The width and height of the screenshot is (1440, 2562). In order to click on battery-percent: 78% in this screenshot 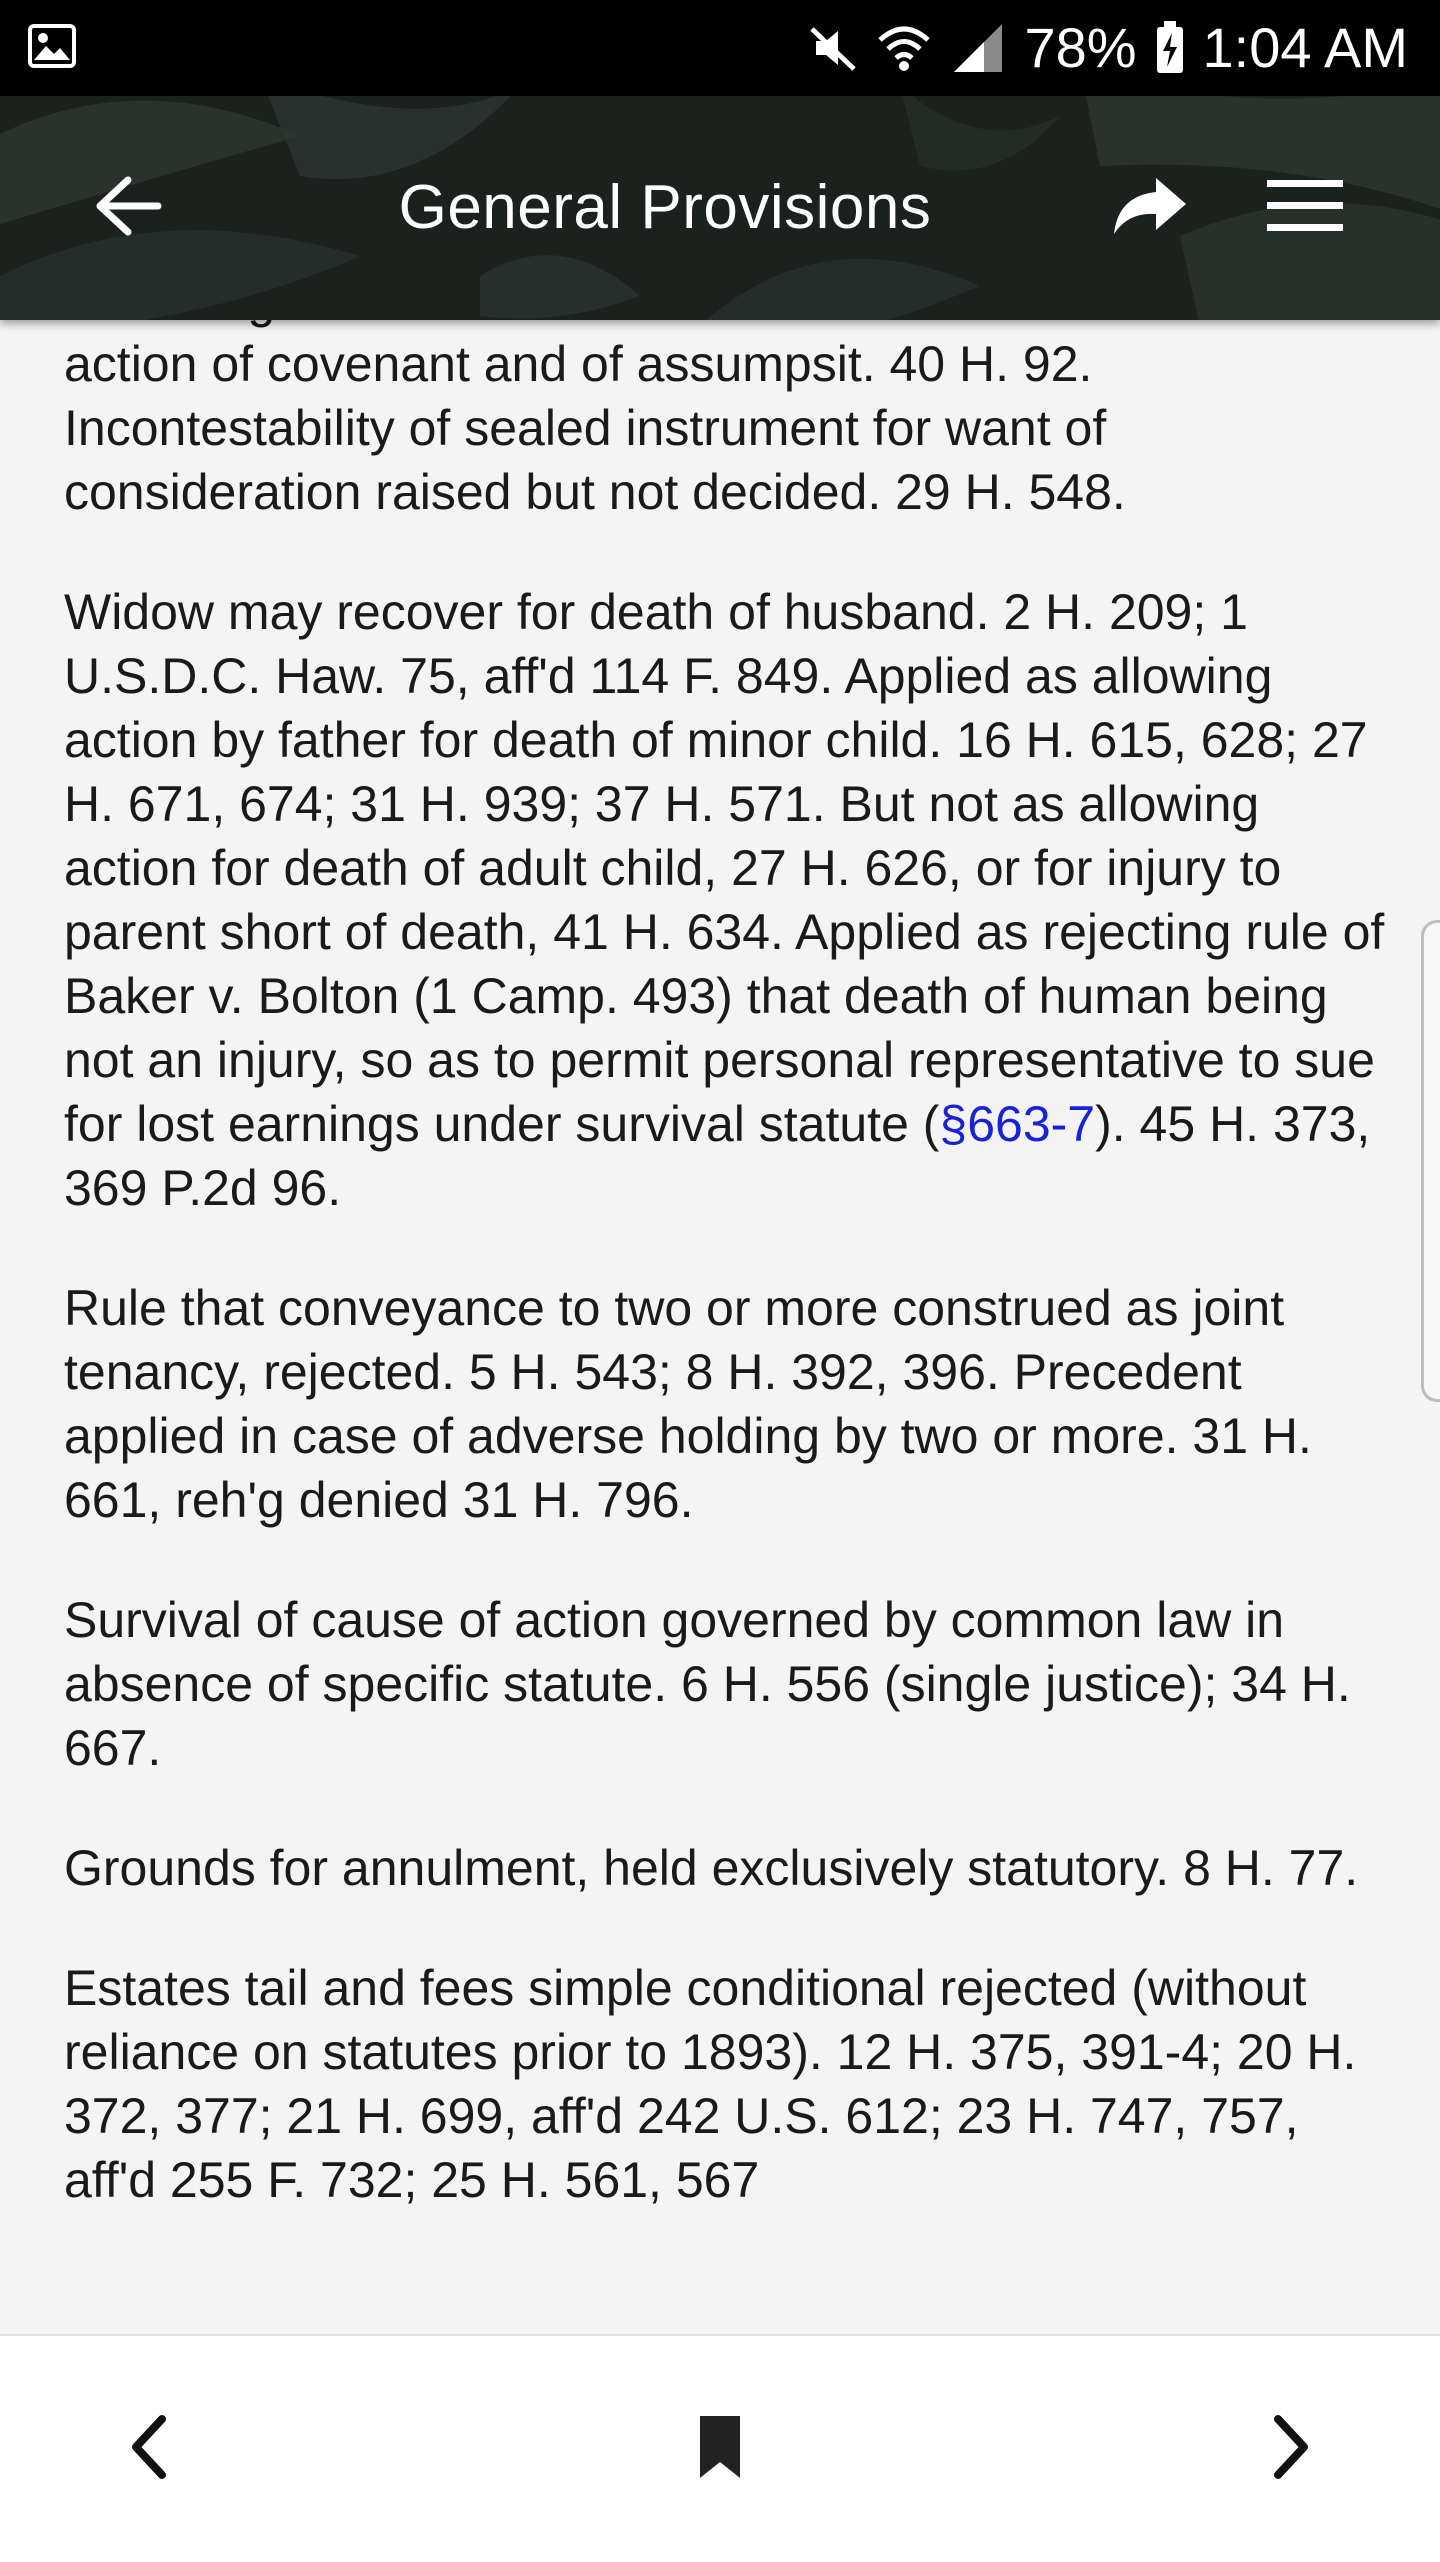, I will do `click(1080, 47)`.